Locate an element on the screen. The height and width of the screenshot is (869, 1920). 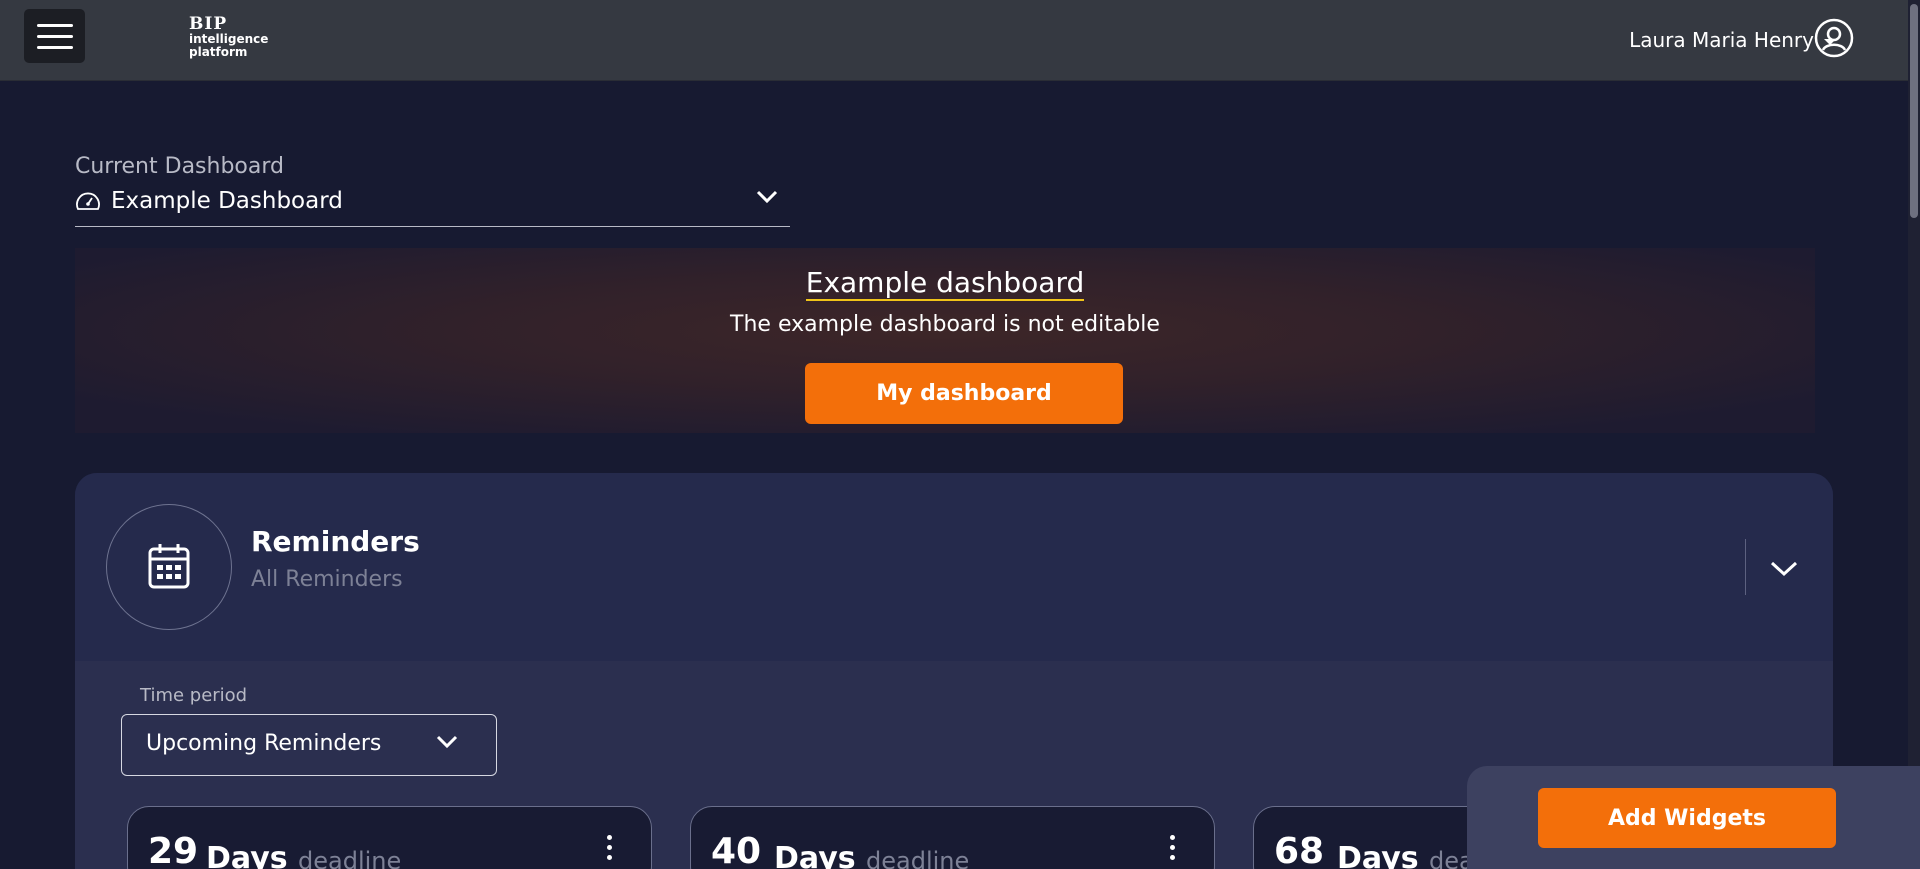
hamburger-menu-button is located at coordinates (54, 36).